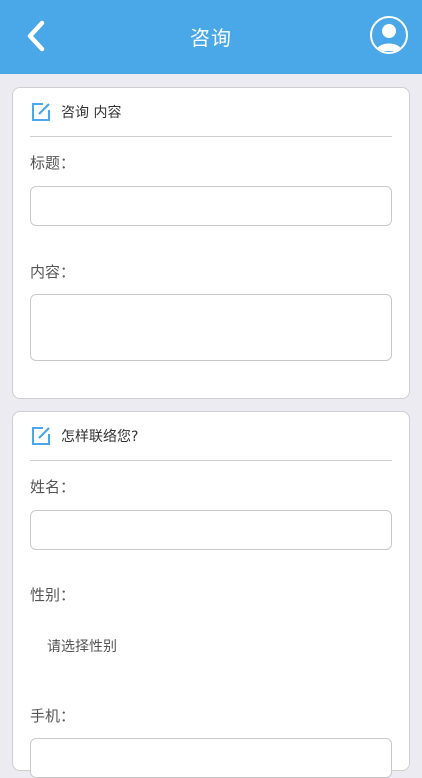  Describe the element at coordinates (82, 646) in the screenshot. I see `gender-select: 请选择性别` at that location.